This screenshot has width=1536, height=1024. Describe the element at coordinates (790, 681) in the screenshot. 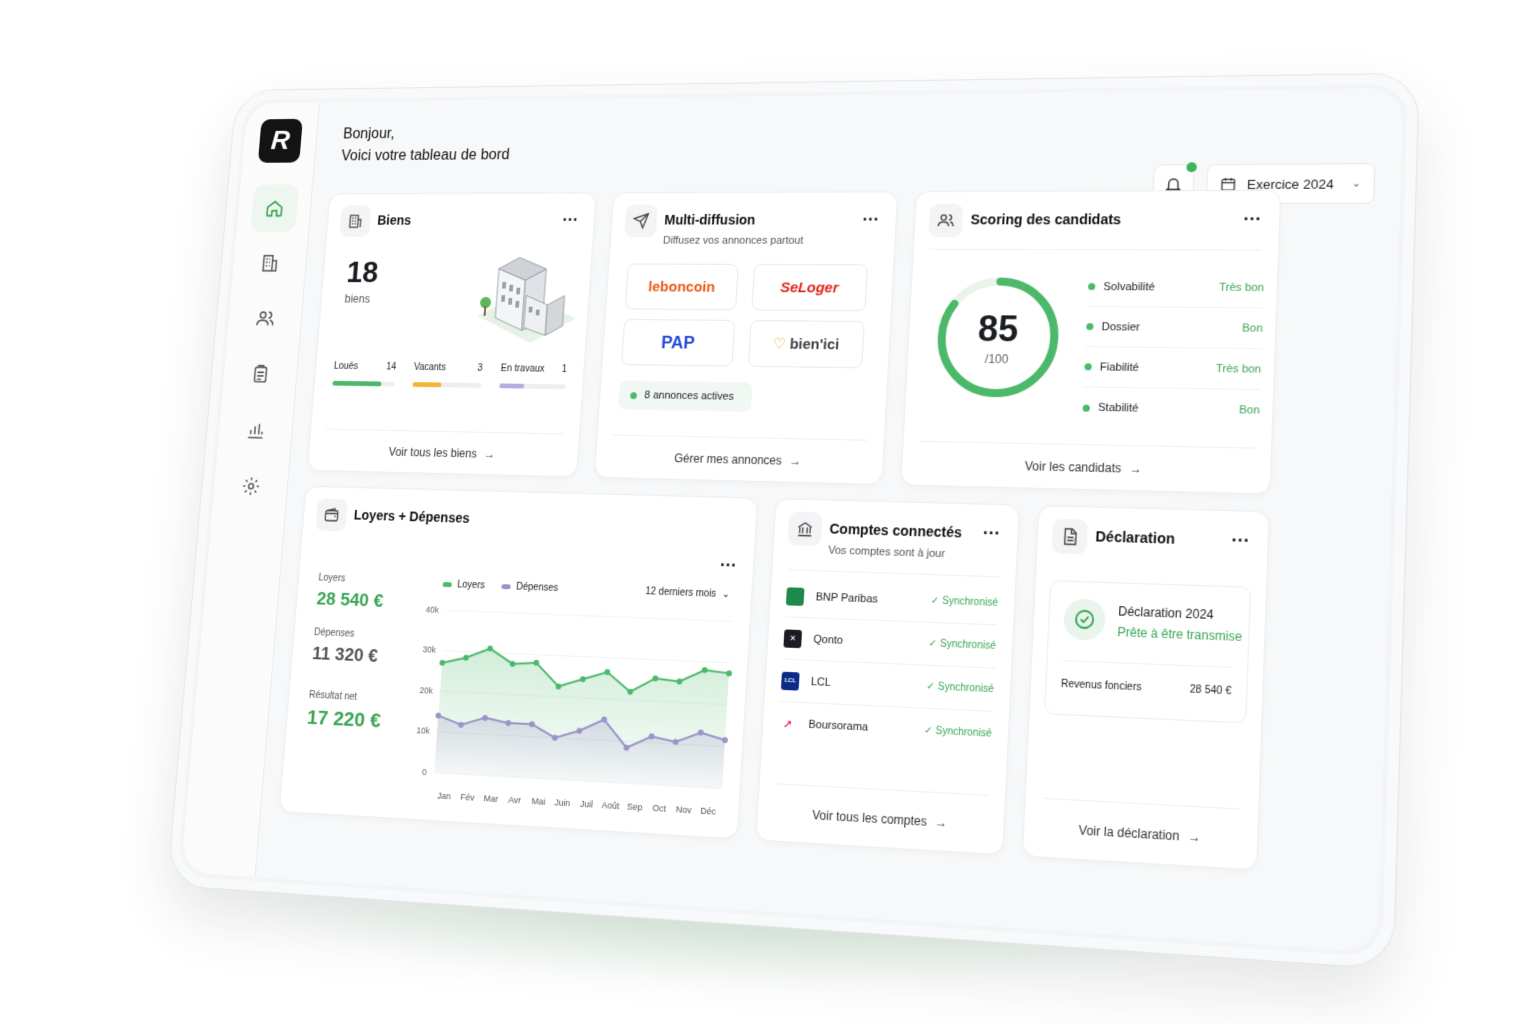

I see `lcl-logo-icon: LCL` at that location.